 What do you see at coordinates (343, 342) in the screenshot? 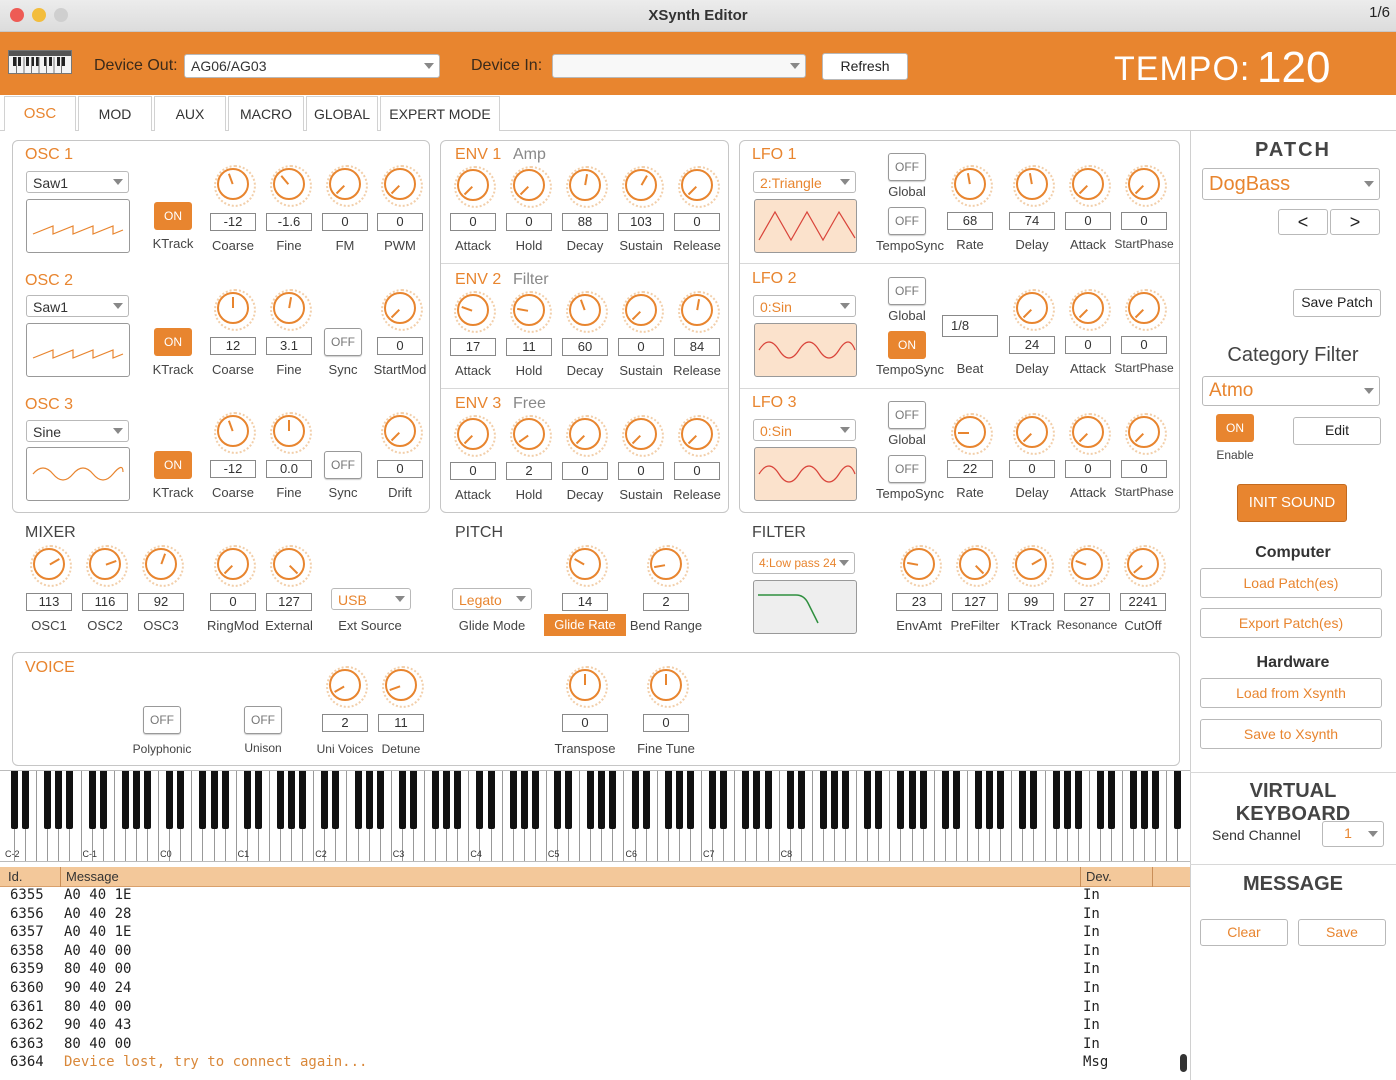
I see `osc2-sync-toggle: OFF` at bounding box center [343, 342].